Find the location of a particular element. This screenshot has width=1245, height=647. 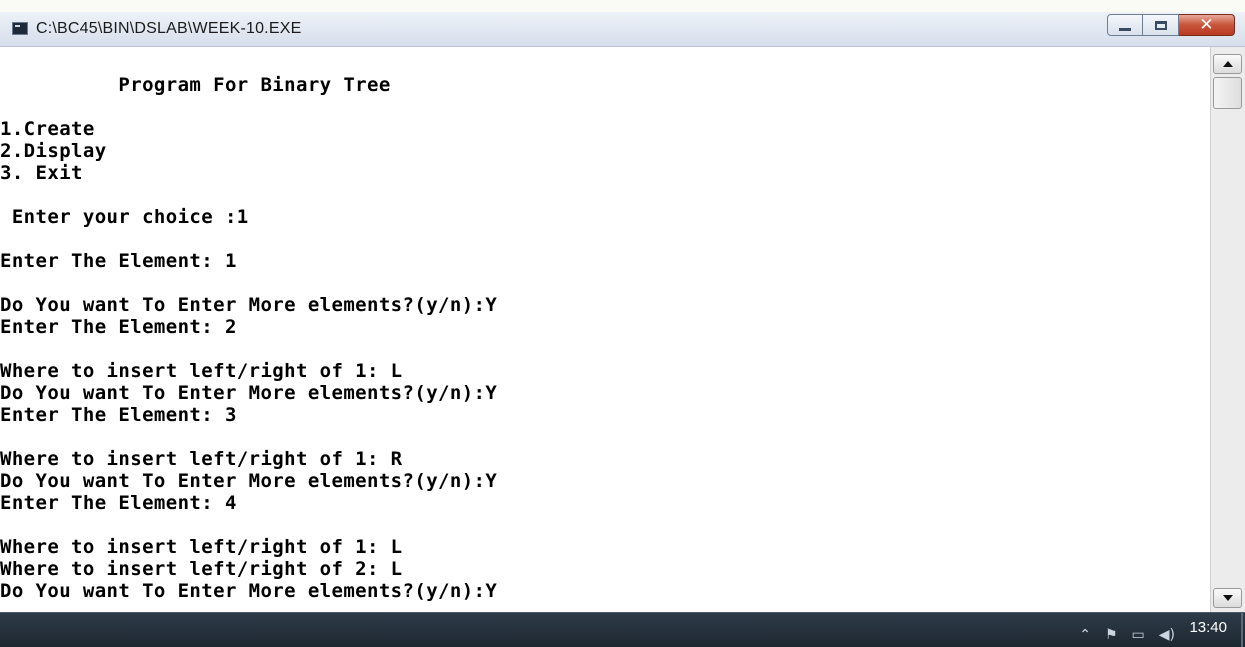

taskbar: ⌃ ⚑ ▭ ◀) 13:40 is located at coordinates (622, 629).